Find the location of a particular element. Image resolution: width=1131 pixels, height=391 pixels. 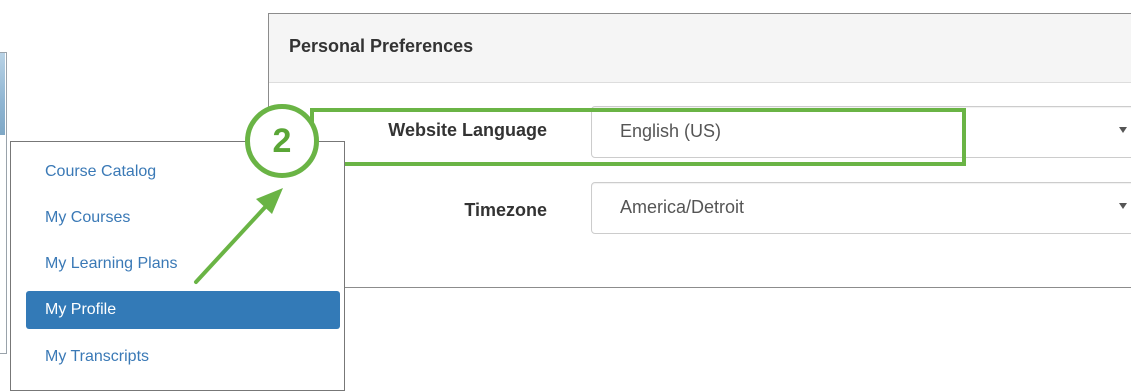

step-number-badge: 2 is located at coordinates (282, 141).